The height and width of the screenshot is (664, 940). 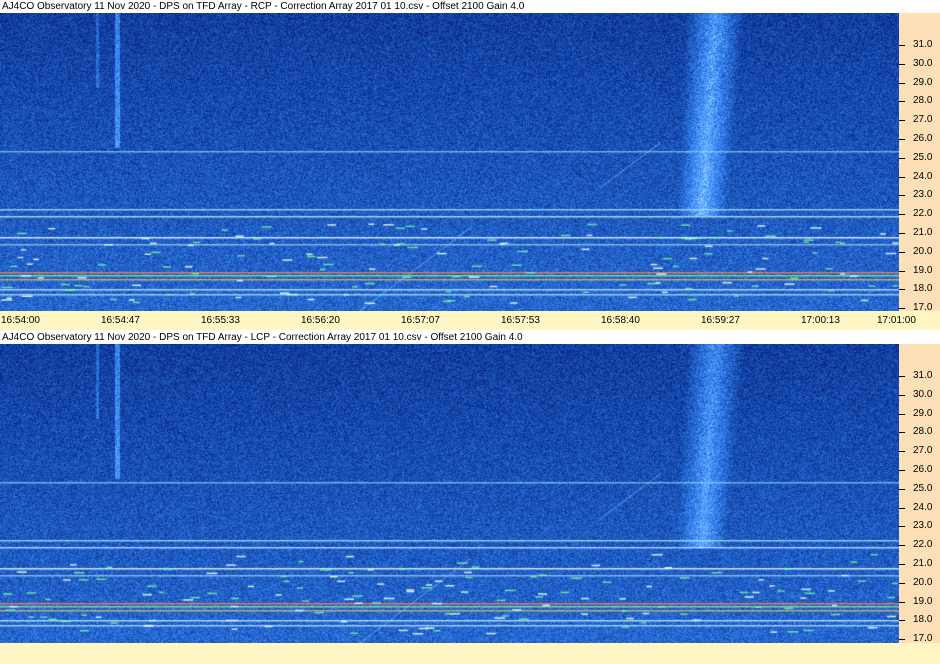 What do you see at coordinates (923, 431) in the screenshot?
I see `freq-lcp-label: 28.0` at bounding box center [923, 431].